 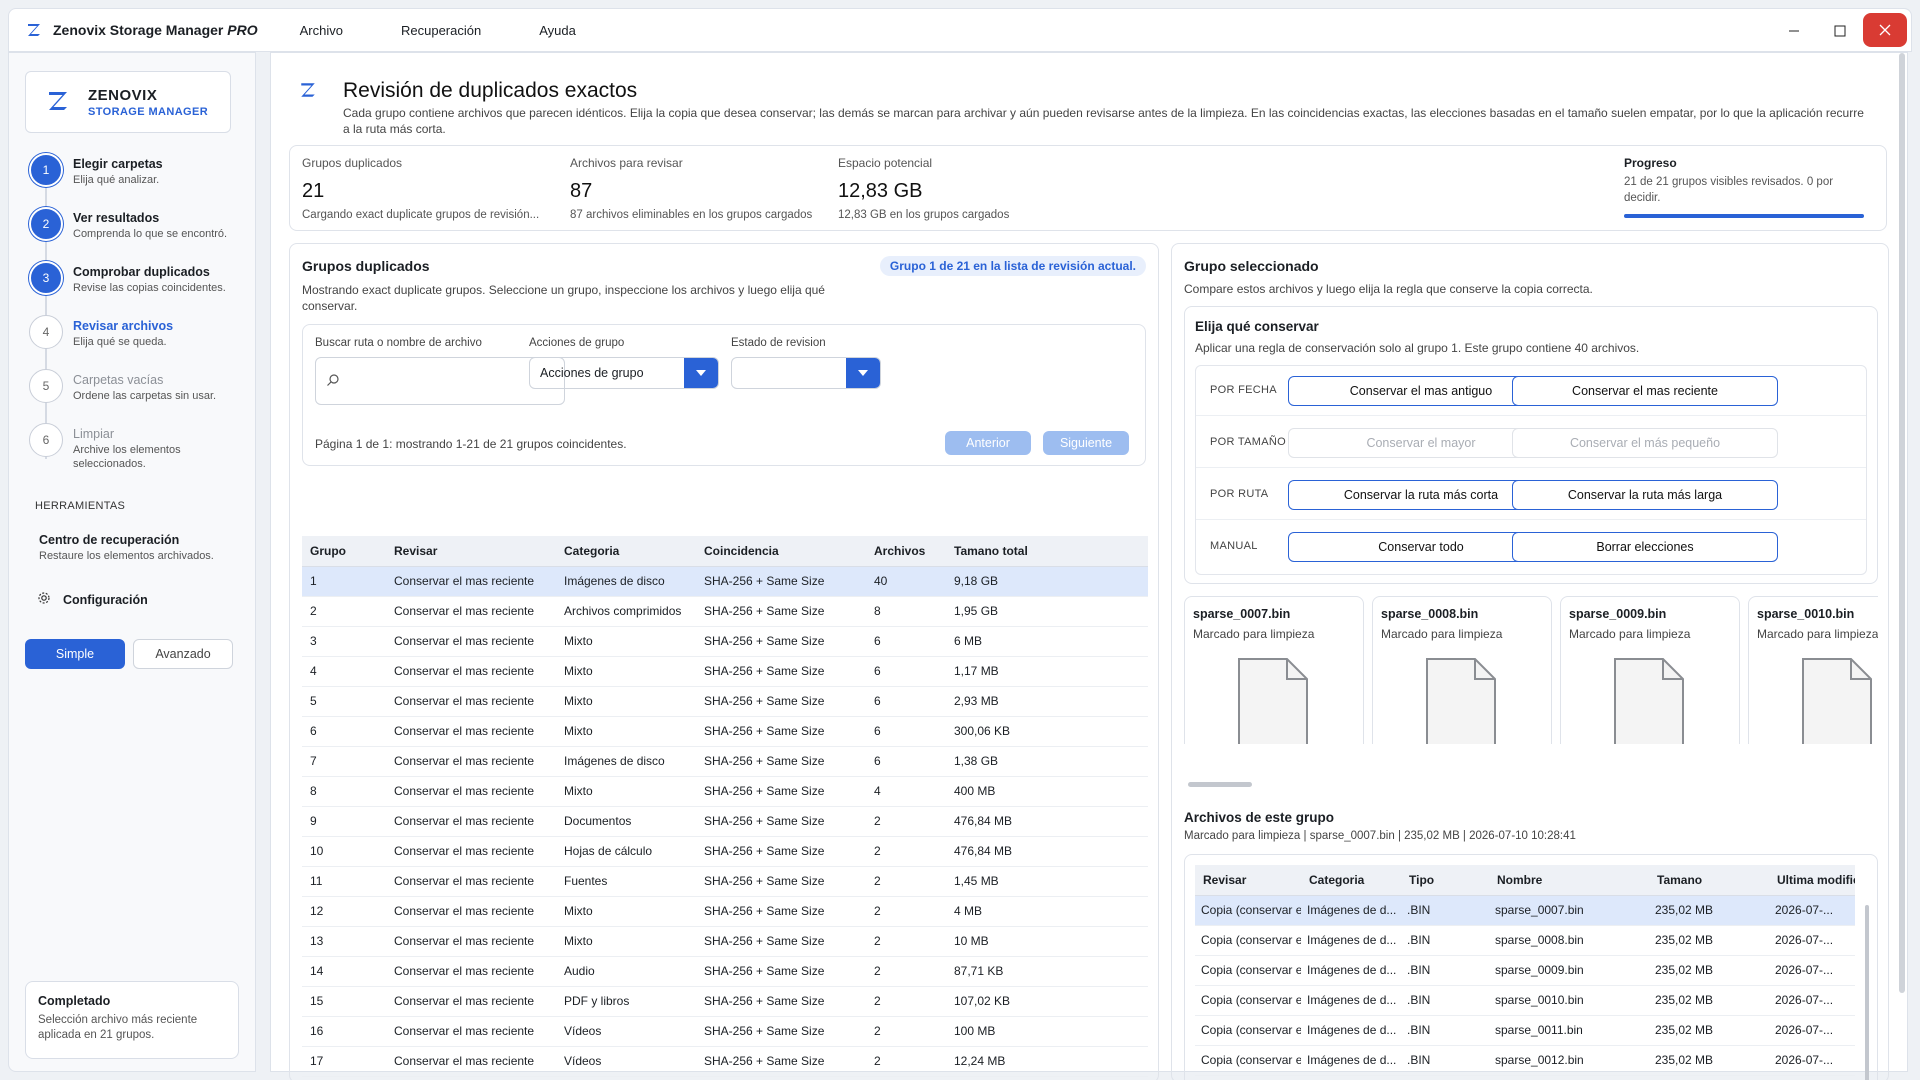 What do you see at coordinates (1813, 670) in the screenshot?
I see `file-card: sparse_0010.bin Marcado para limpieza` at bounding box center [1813, 670].